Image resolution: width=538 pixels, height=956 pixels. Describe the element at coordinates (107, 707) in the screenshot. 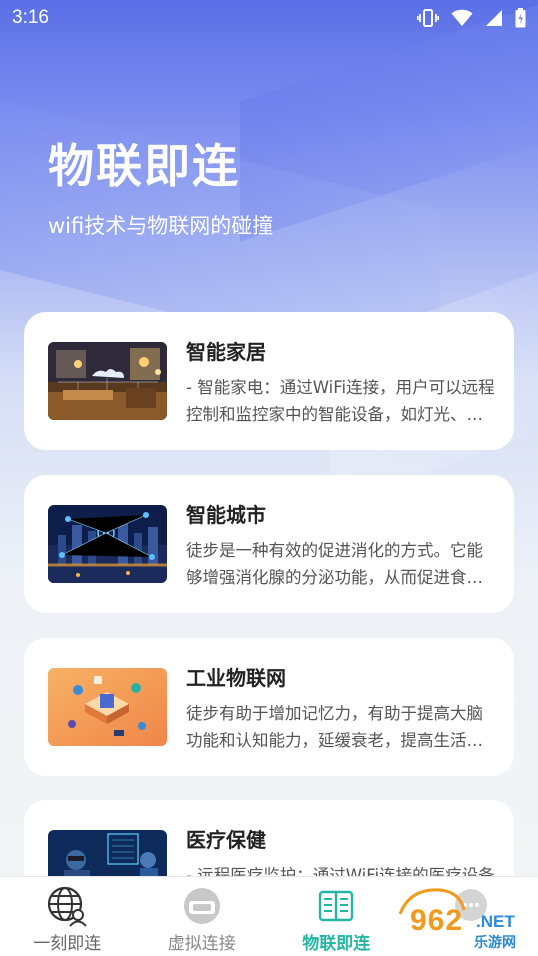

I see `industrial-iot-image` at that location.